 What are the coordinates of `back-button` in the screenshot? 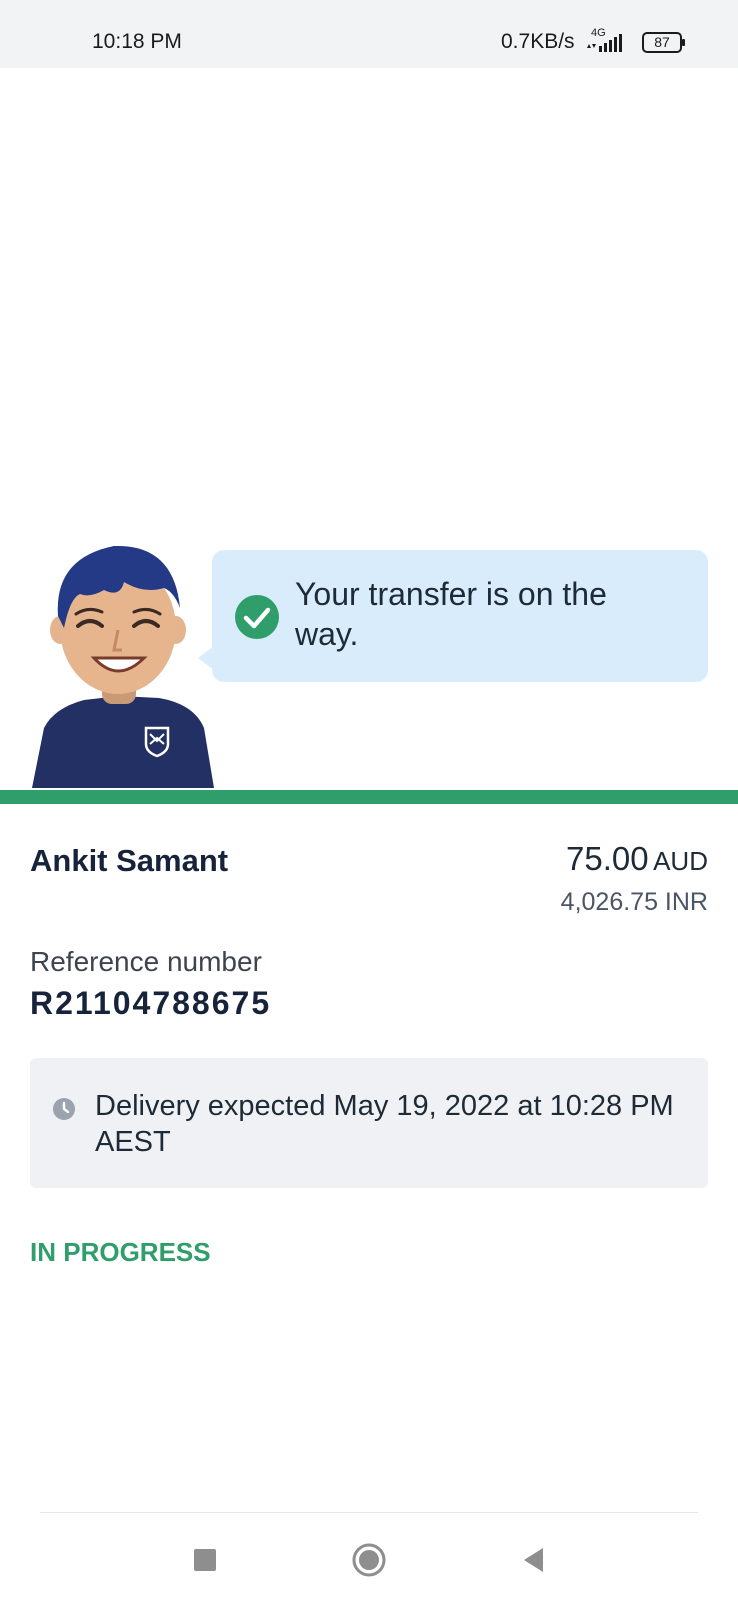 It's located at (534, 1560).